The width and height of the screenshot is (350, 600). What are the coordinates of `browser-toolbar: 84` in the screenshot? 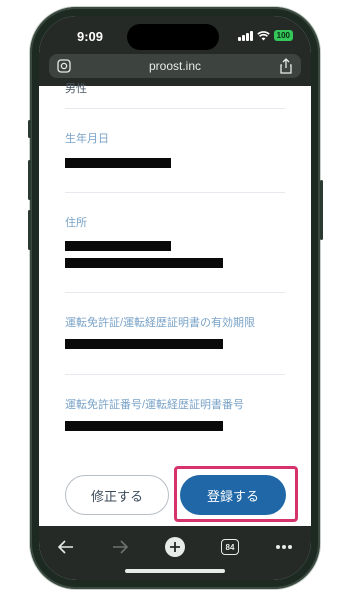 It's located at (175, 553).